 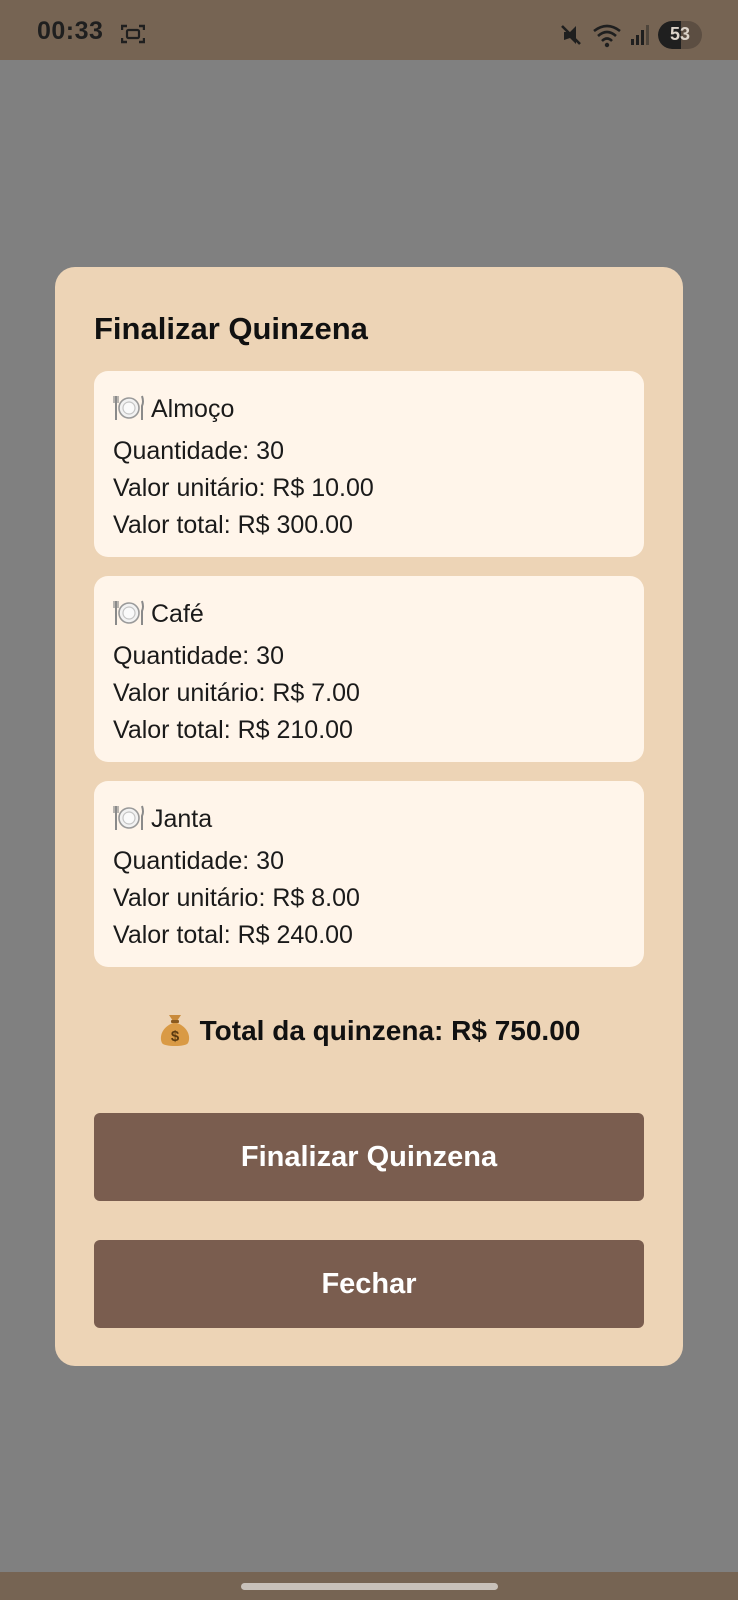 I want to click on fortnight-total-text: Total da quinzena: R$ 750.00, so click(x=390, y=1030).